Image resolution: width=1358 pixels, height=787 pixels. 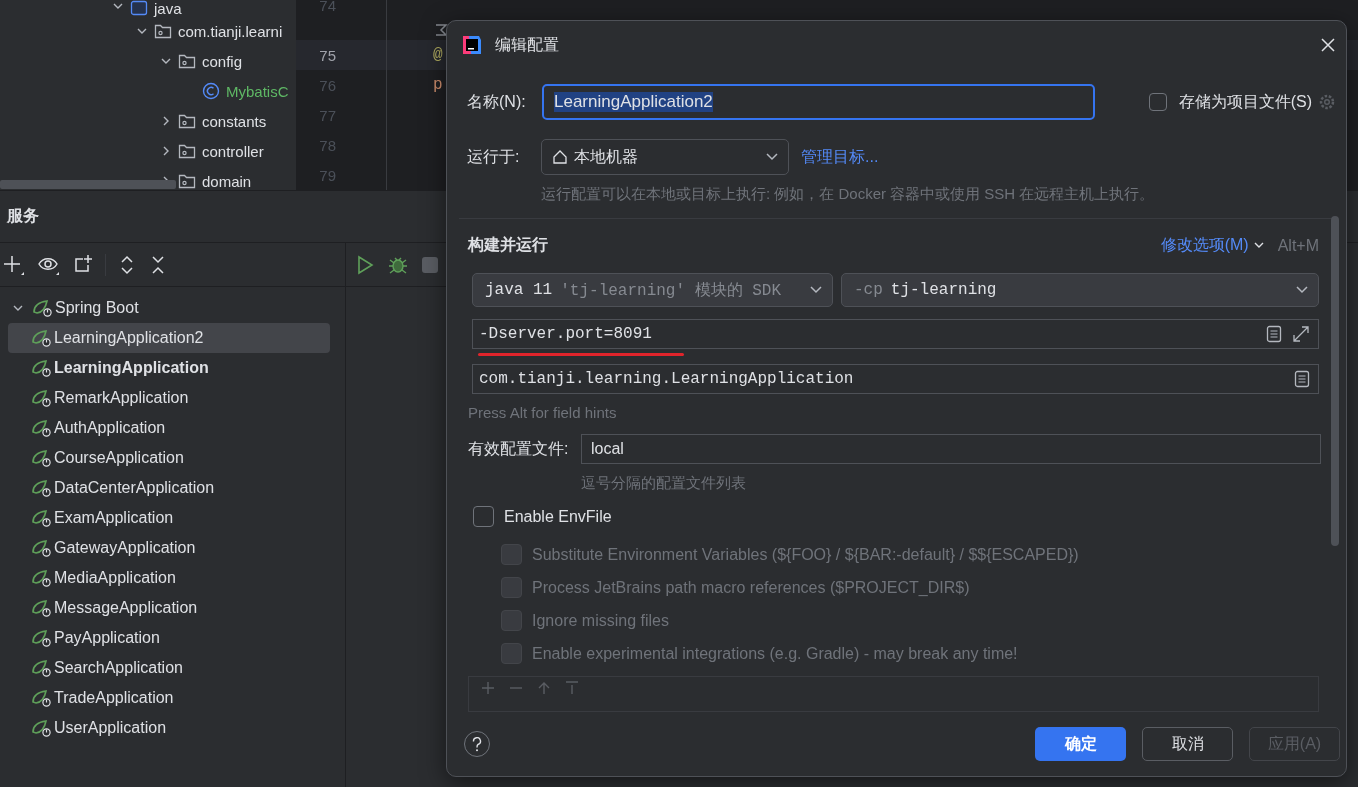 I want to click on tree-item-label: domain, so click(x=227, y=181).